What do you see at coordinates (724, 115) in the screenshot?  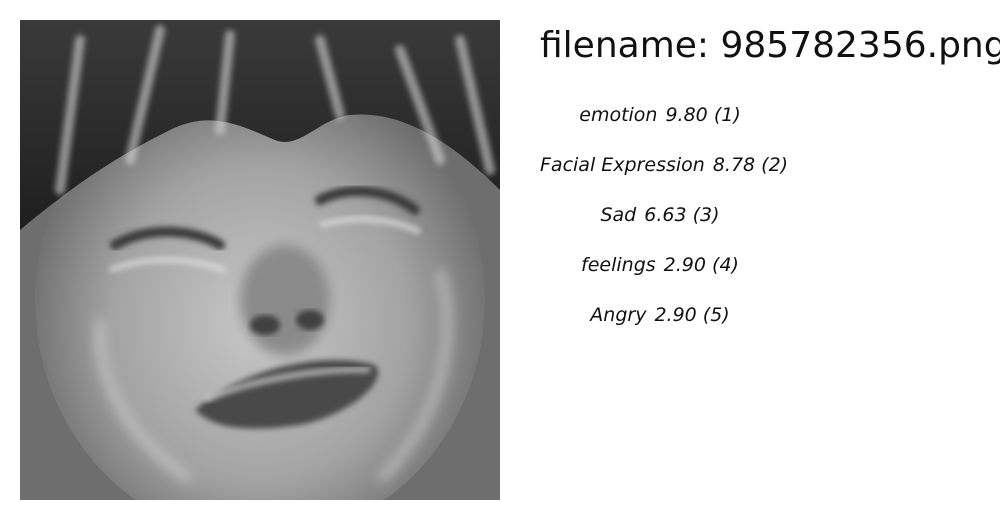 I see `tag-rank: 1` at bounding box center [724, 115].